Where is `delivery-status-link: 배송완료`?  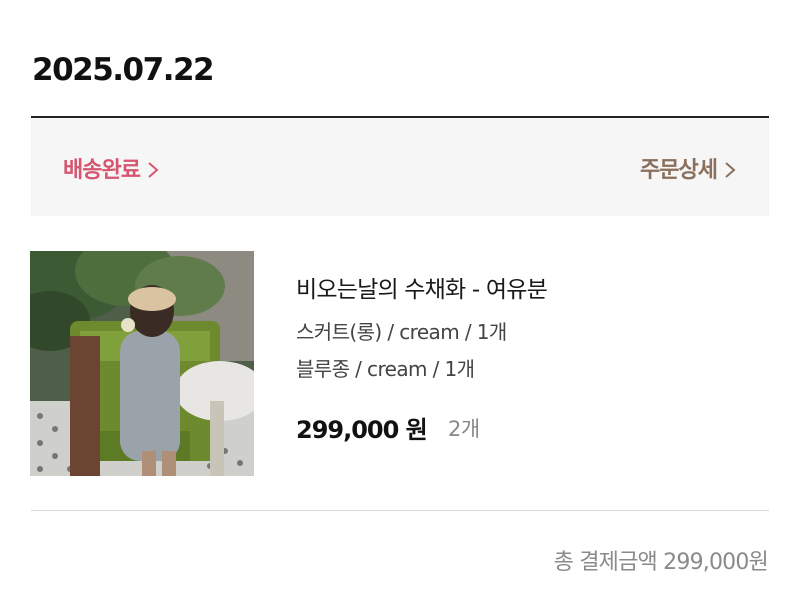
delivery-status-link: 배송완료 is located at coordinates (111, 168).